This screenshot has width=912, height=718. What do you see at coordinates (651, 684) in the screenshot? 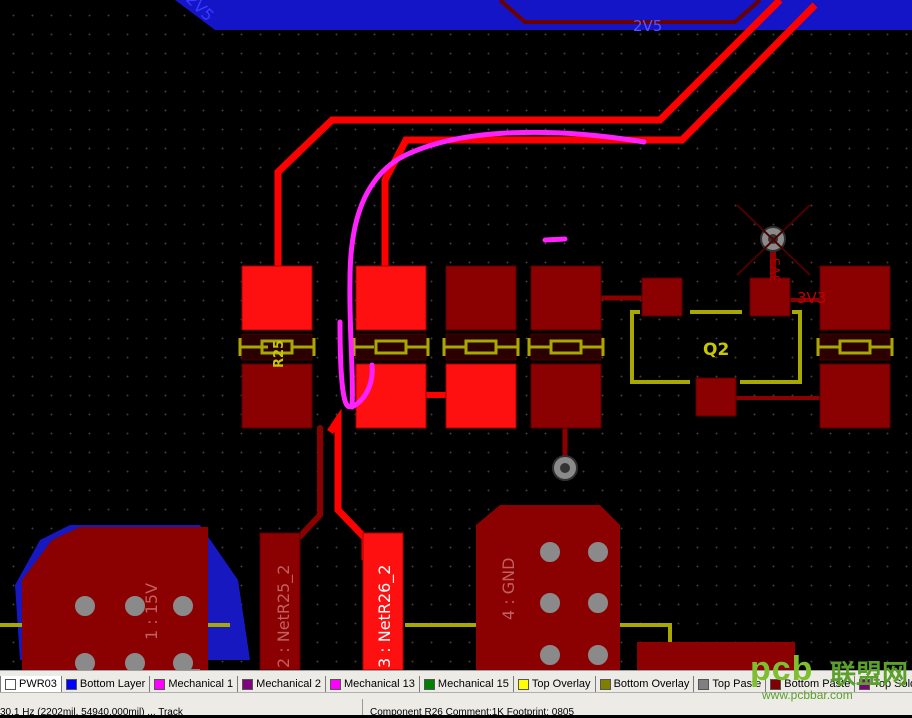
I see `layer-tab-label: Bottom Overlay` at bounding box center [651, 684].